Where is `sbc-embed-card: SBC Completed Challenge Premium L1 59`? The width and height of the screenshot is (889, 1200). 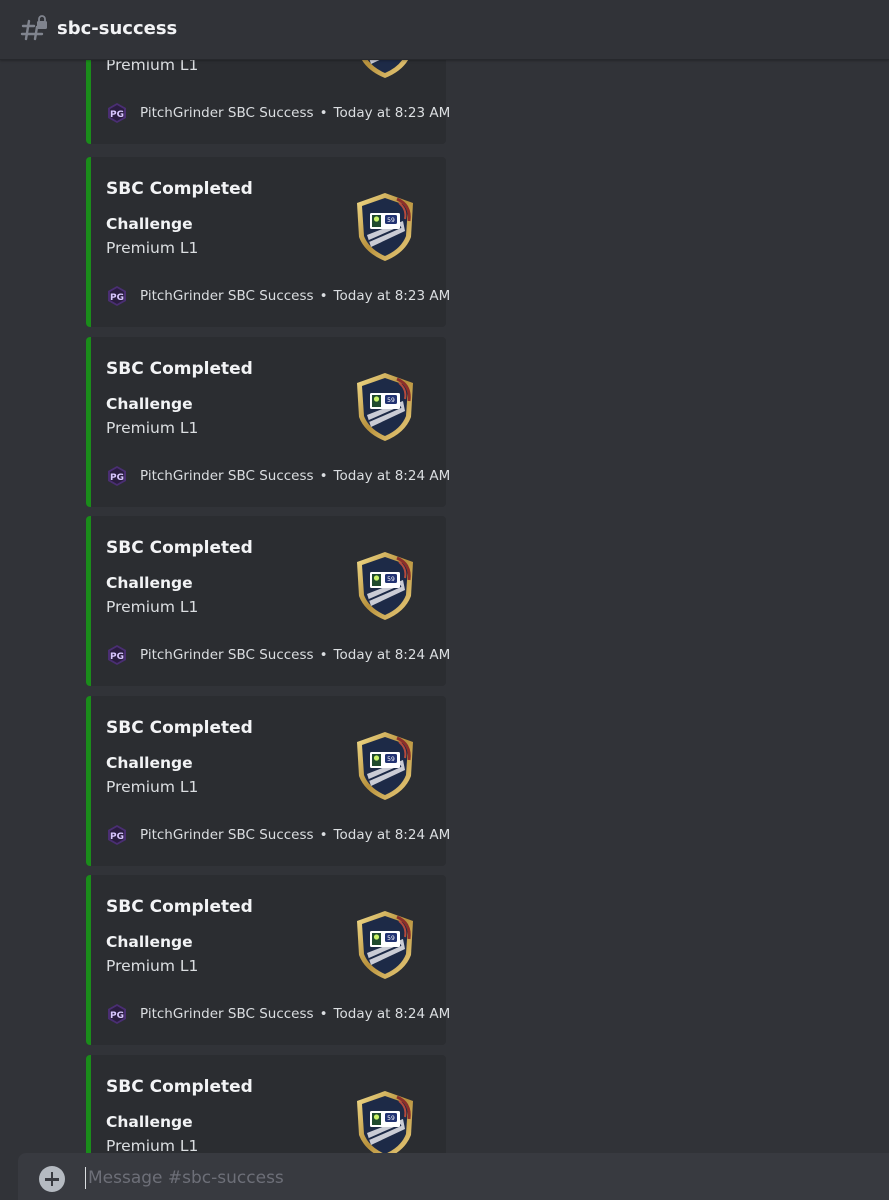 sbc-embed-card: SBC Completed Challenge Premium L1 59 is located at coordinates (266, 1104).